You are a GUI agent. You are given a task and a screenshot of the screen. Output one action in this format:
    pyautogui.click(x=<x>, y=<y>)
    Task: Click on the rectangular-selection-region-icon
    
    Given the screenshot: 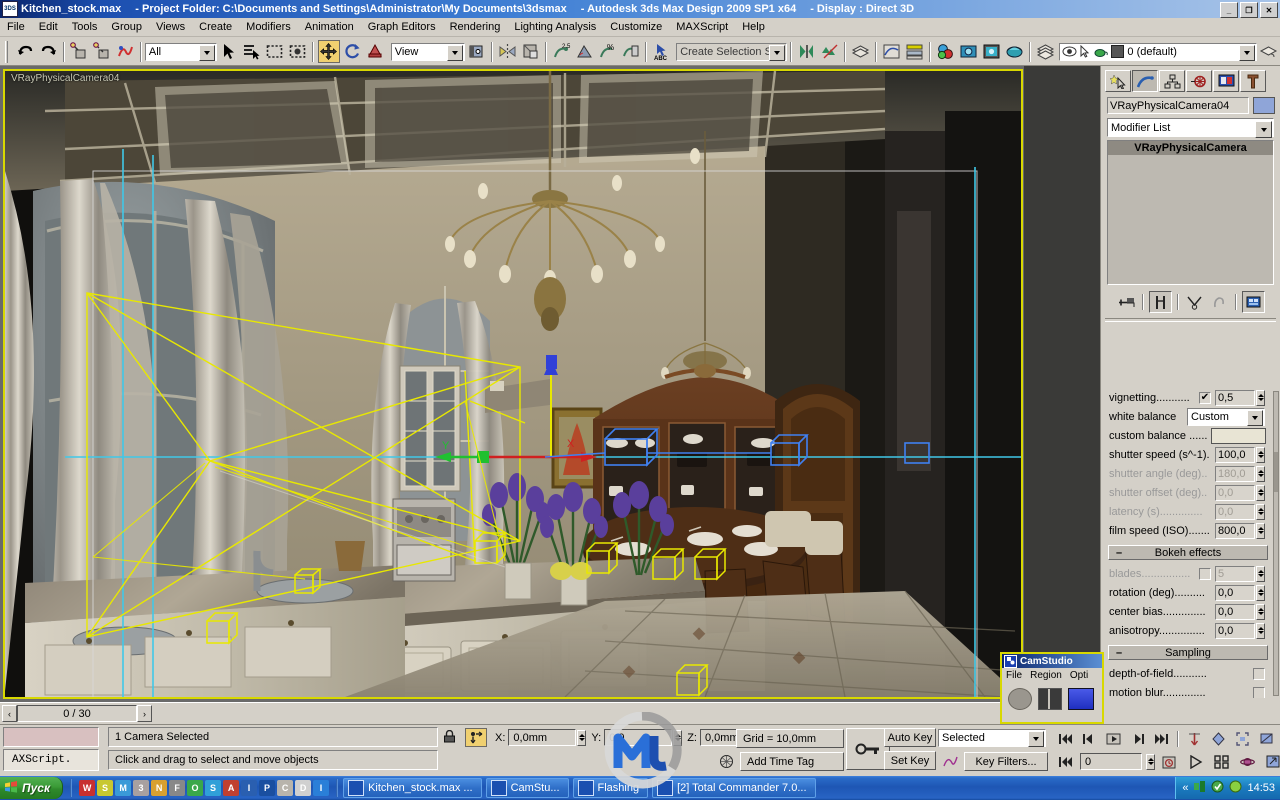 What is the action you would take?
    pyautogui.click(x=274, y=51)
    